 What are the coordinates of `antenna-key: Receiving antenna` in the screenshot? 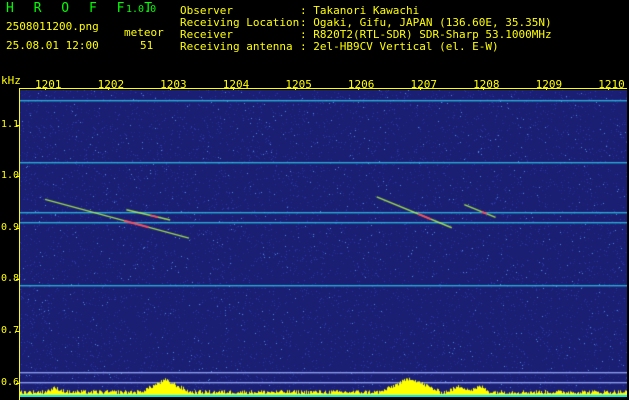 It's located at (236, 46).